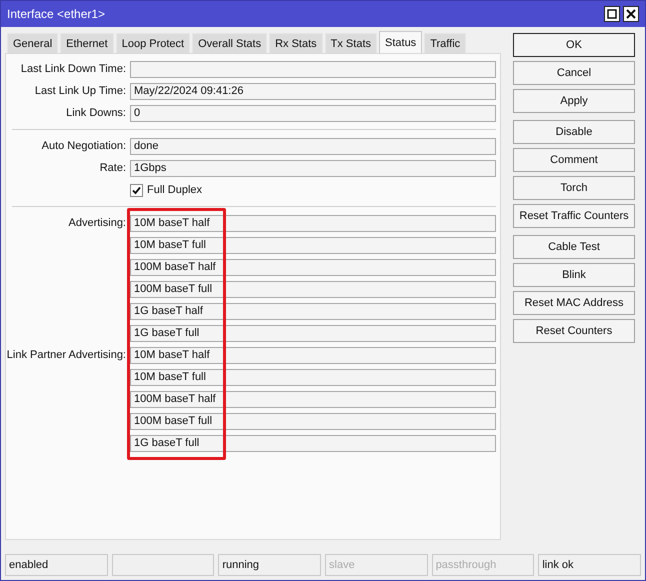 Image resolution: width=646 pixels, height=581 pixels. What do you see at coordinates (83, 146) in the screenshot?
I see `field-label: Auto Negotiation:` at bounding box center [83, 146].